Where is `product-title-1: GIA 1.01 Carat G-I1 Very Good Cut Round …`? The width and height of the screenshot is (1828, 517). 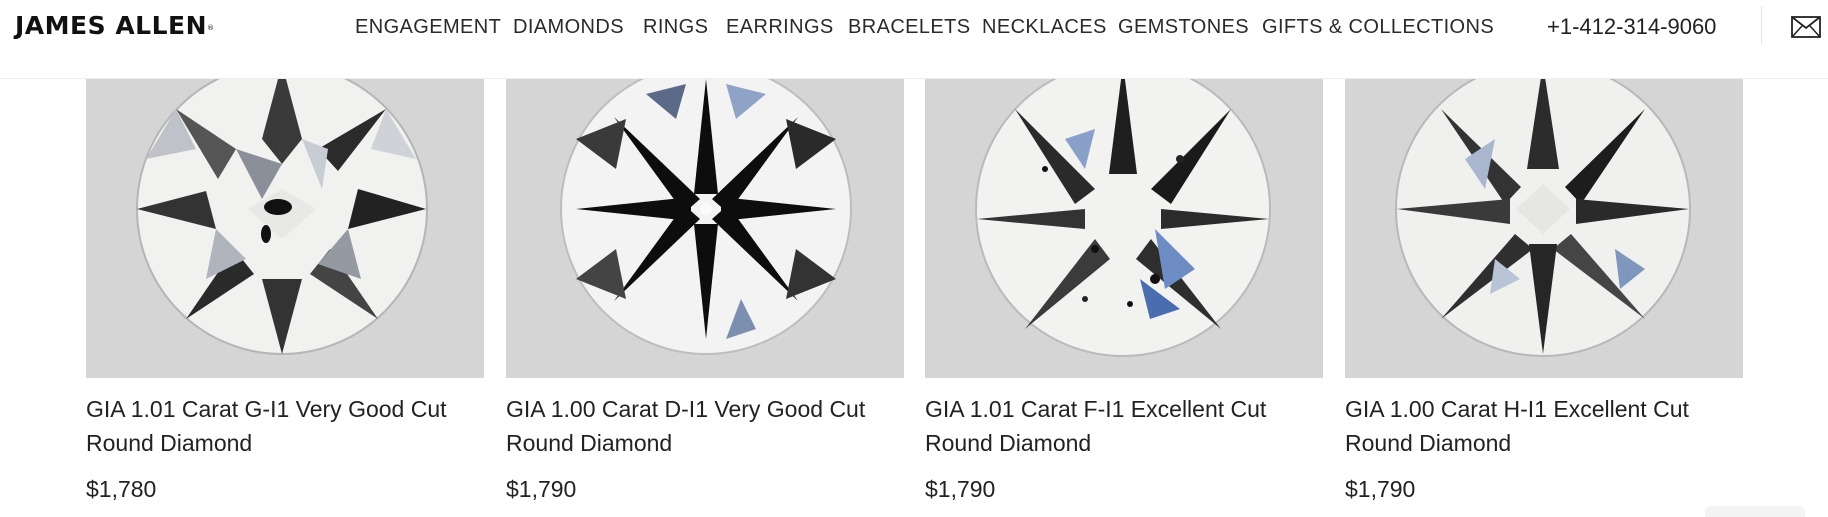 product-title-1: GIA 1.01 Carat G-I1 Very Good Cut Round … is located at coordinates (286, 426).